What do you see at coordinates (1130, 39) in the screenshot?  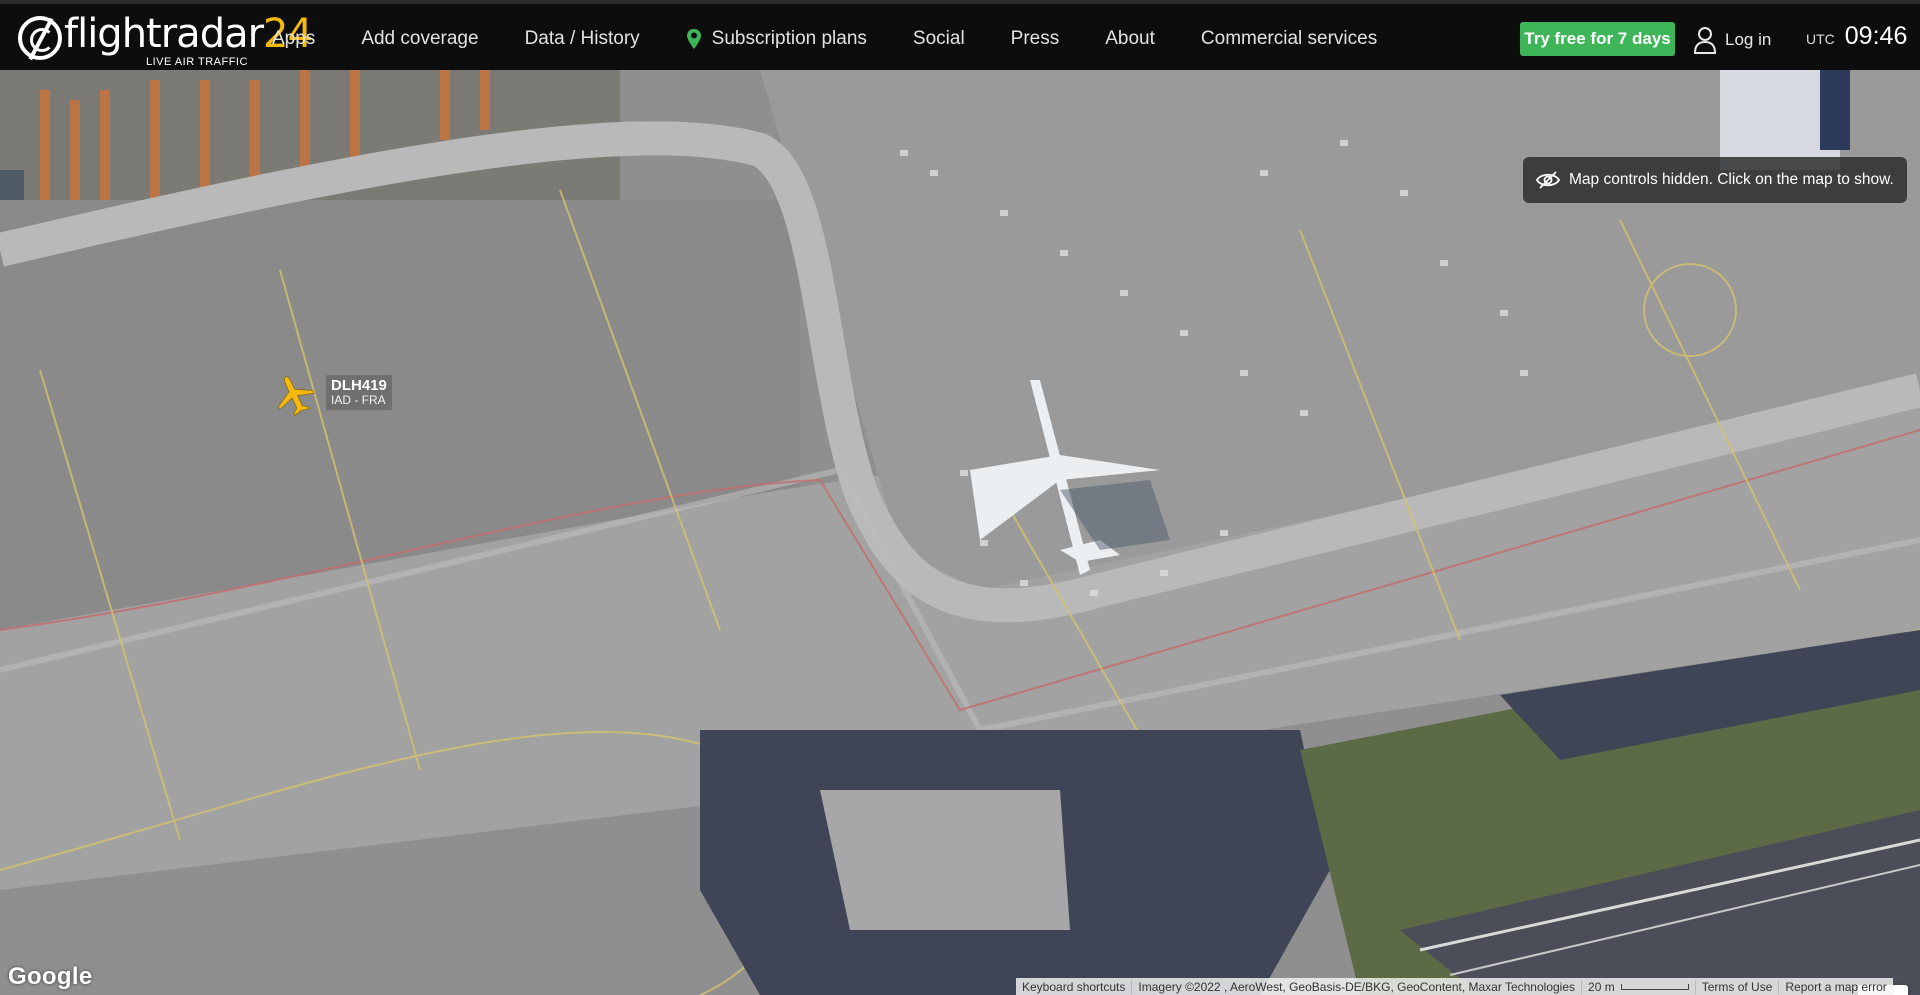 I see `nav-about: About` at bounding box center [1130, 39].